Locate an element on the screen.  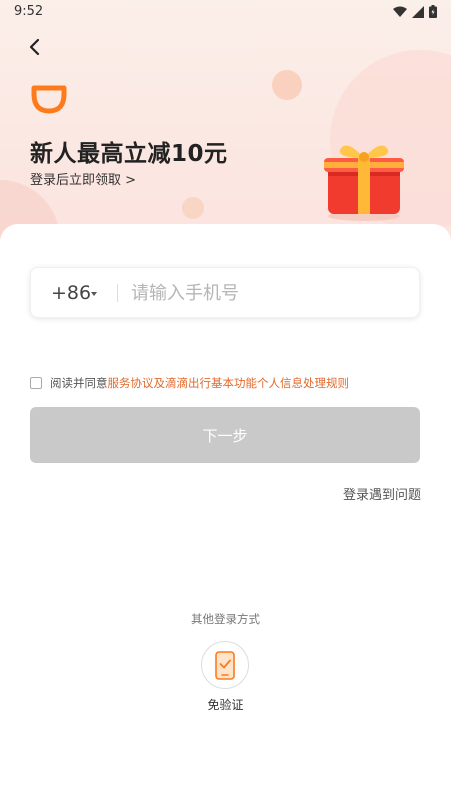
claim-link: 登录后立即领取 > is located at coordinates (83, 178).